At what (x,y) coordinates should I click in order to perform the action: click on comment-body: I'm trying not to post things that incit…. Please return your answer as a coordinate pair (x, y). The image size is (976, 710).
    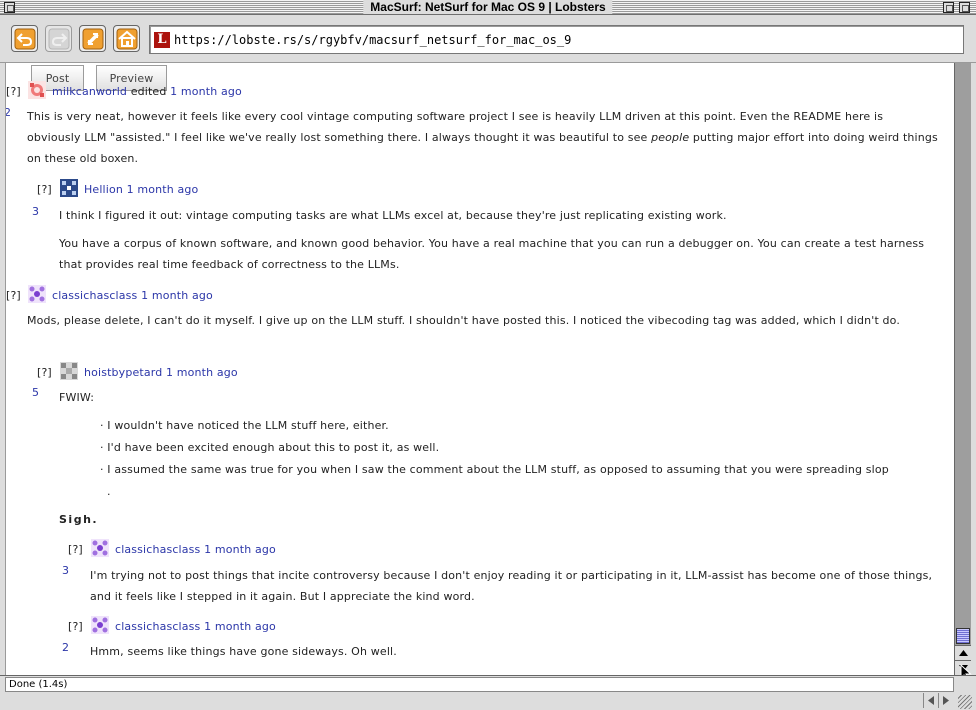
    Looking at the image, I should click on (511, 586).